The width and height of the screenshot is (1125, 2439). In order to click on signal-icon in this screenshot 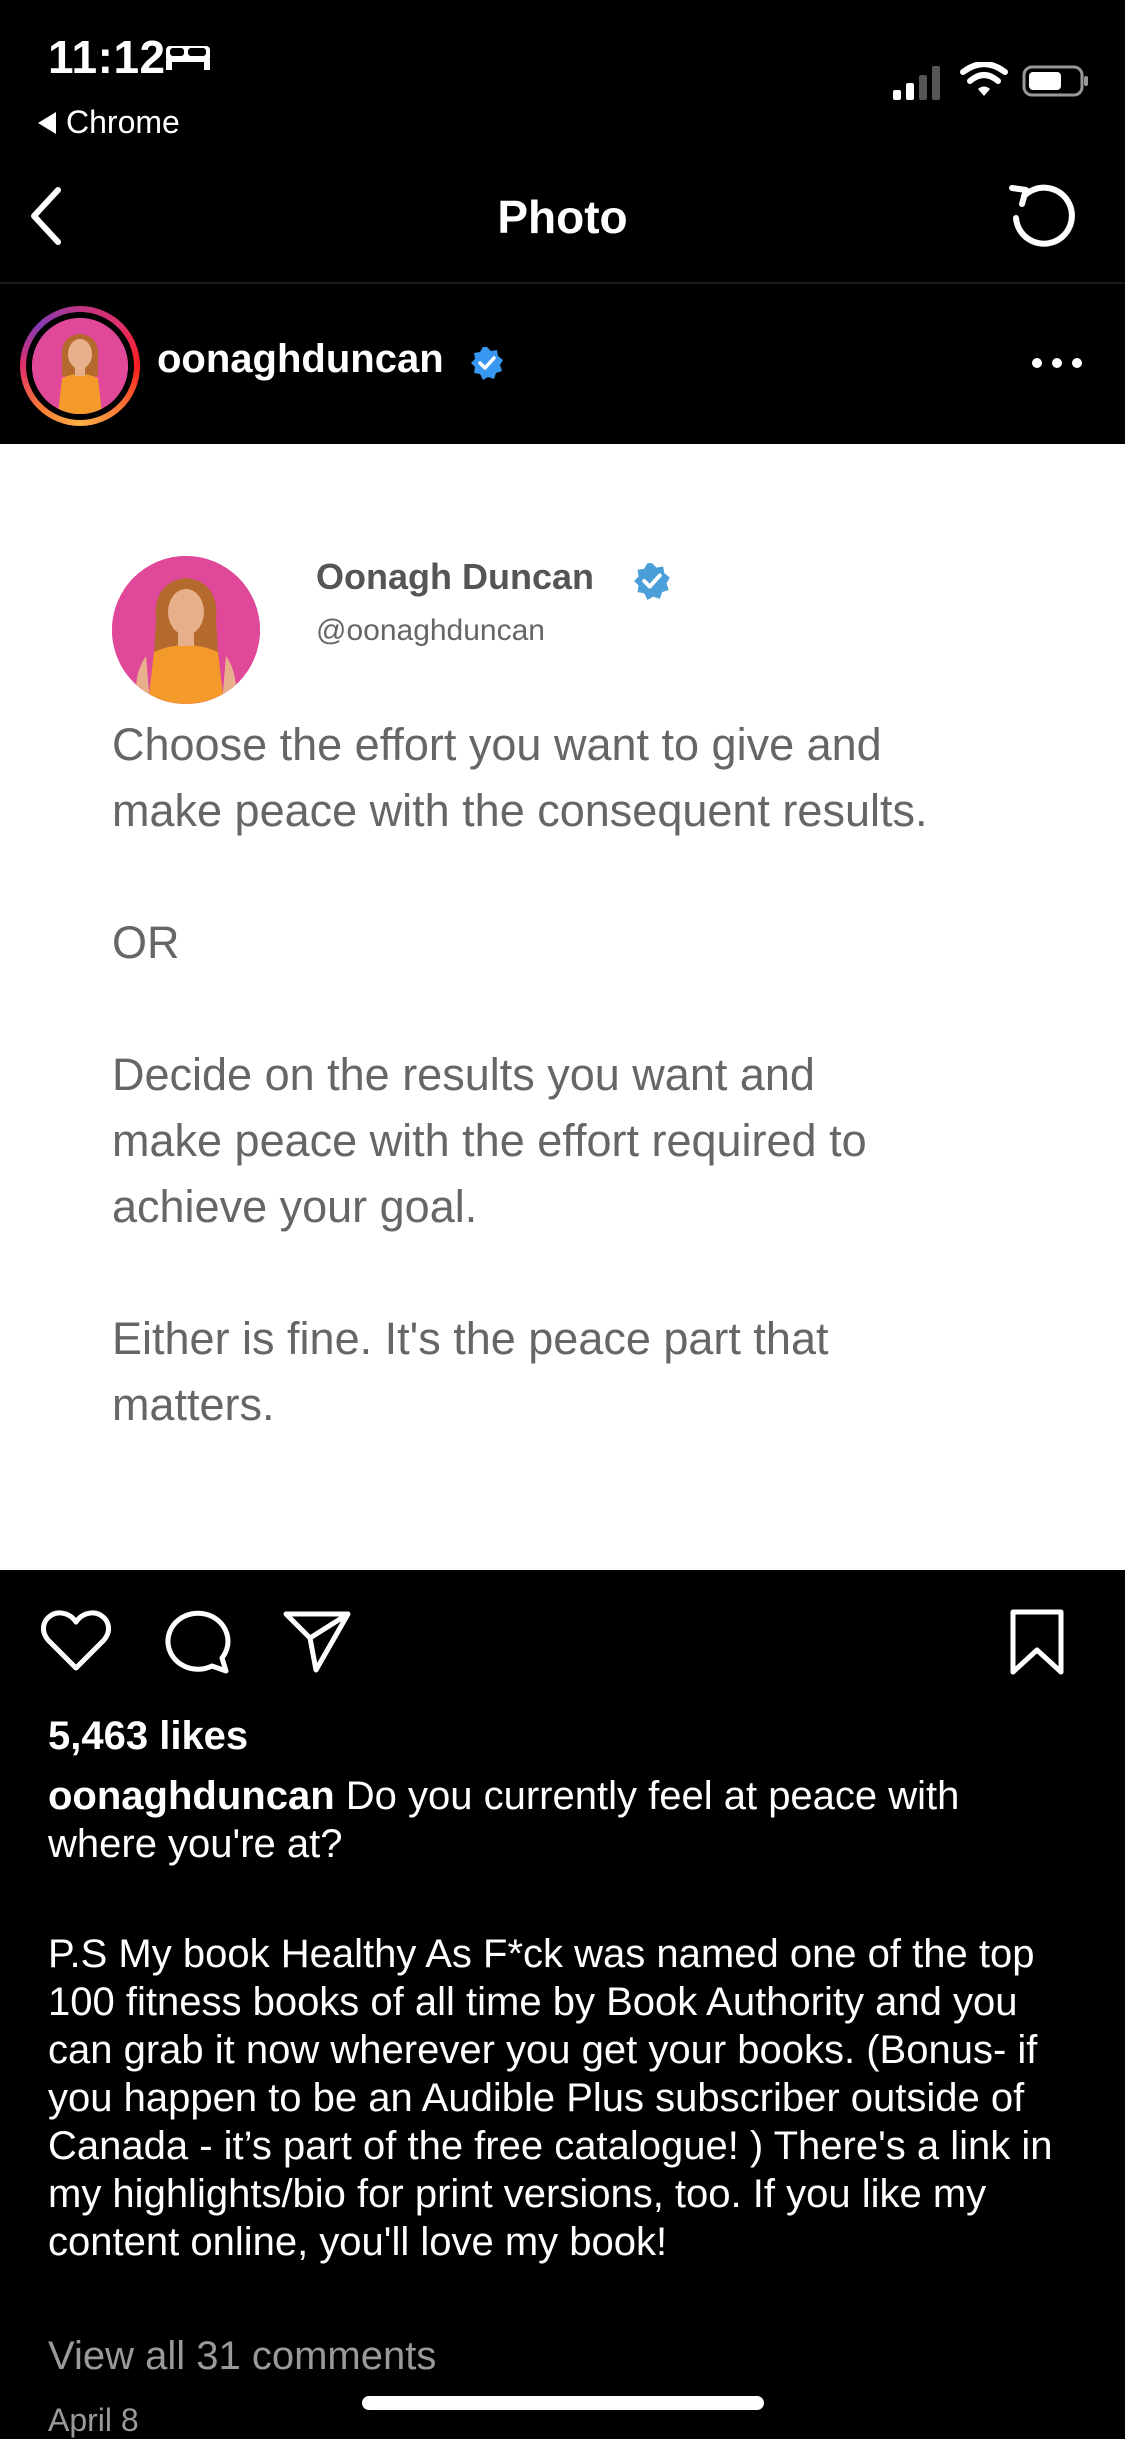, I will do `click(916, 83)`.